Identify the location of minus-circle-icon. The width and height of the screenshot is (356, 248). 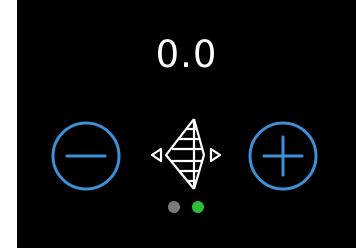
(86, 156).